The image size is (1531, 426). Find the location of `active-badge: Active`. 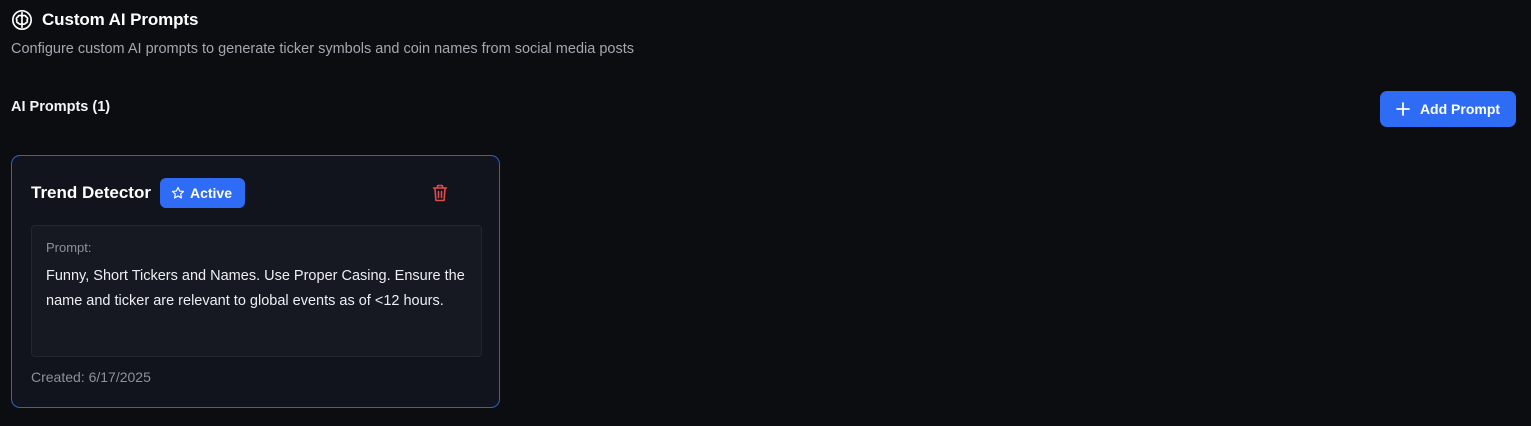

active-badge: Active is located at coordinates (202, 193).